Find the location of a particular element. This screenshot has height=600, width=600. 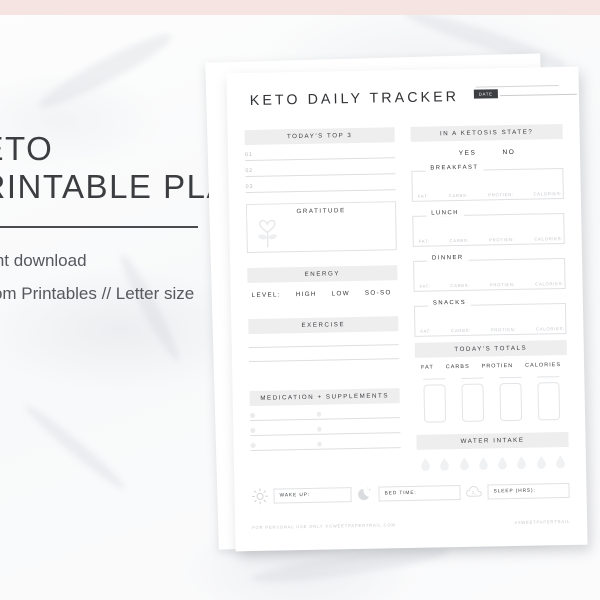

wake-up-field: WAKE UP: is located at coordinates (312, 495).